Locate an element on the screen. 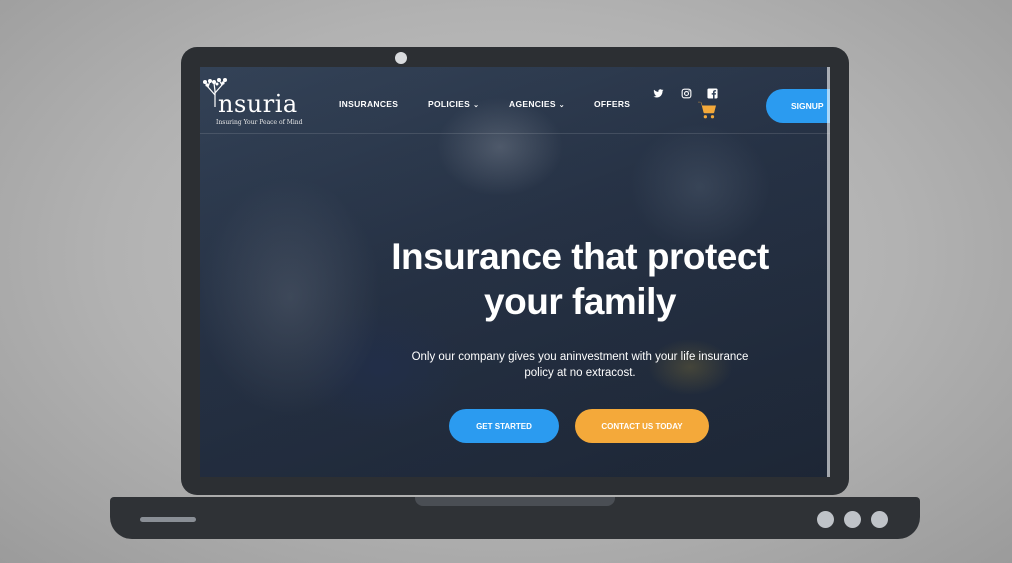 Image resolution: width=1012 pixels, height=563 pixels. cart-icon is located at coordinates (707, 110).